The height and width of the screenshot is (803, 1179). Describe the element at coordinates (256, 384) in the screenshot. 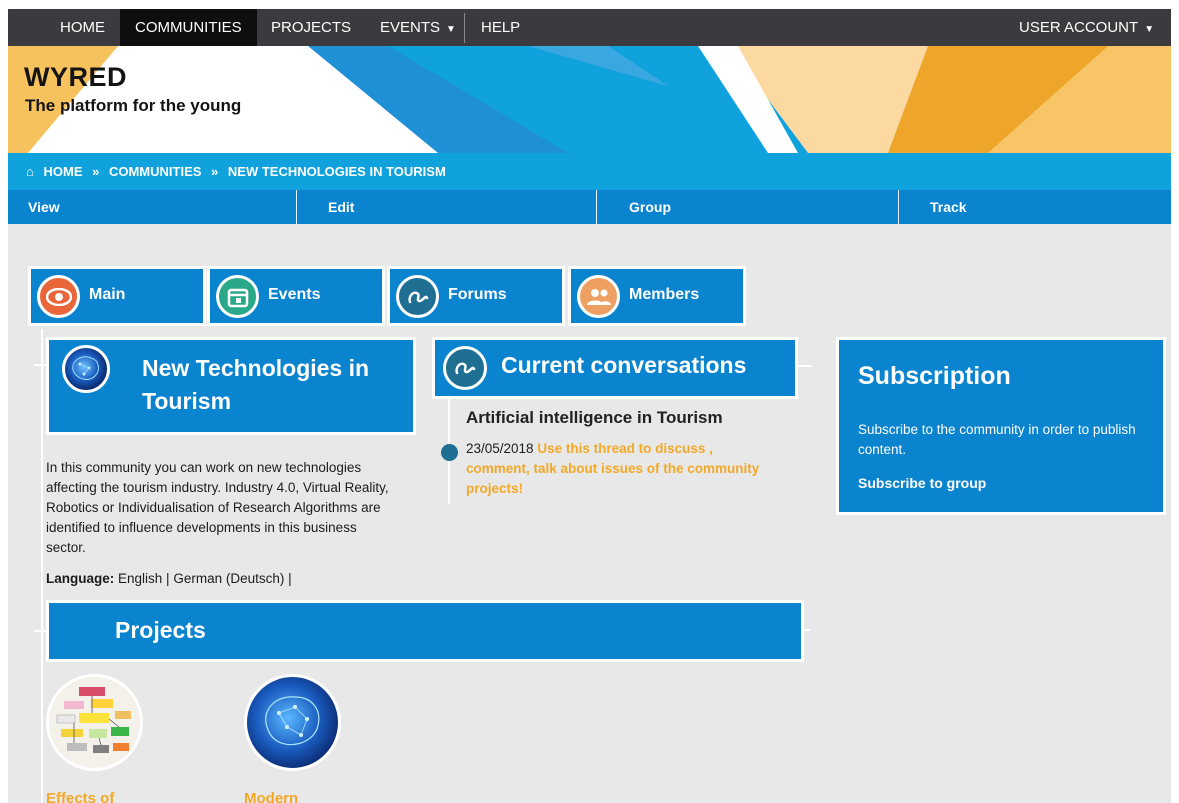

I see `community-title: New Technologies in Tourism` at that location.